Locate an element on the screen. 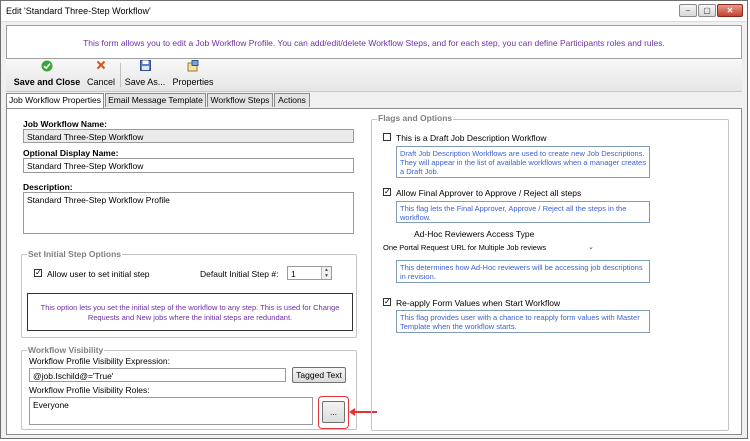  flags-options-title: Flags and Options is located at coordinates (415, 118).